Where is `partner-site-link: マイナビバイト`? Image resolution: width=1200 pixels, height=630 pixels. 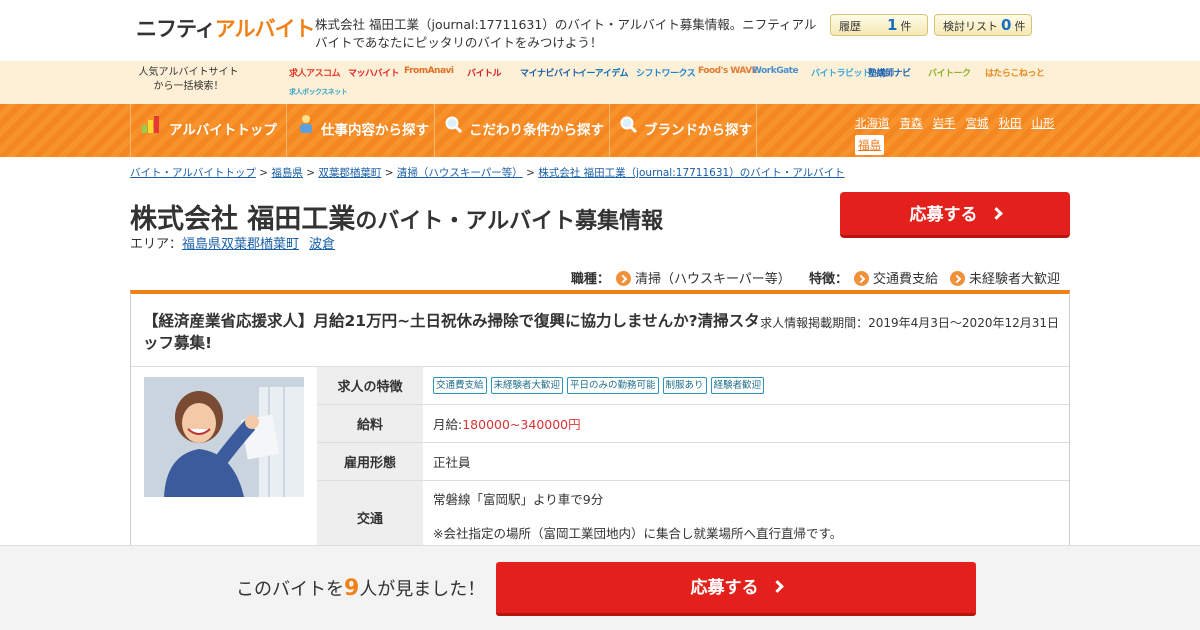 partner-site-link: マイナビバイト is located at coordinates (550, 72).